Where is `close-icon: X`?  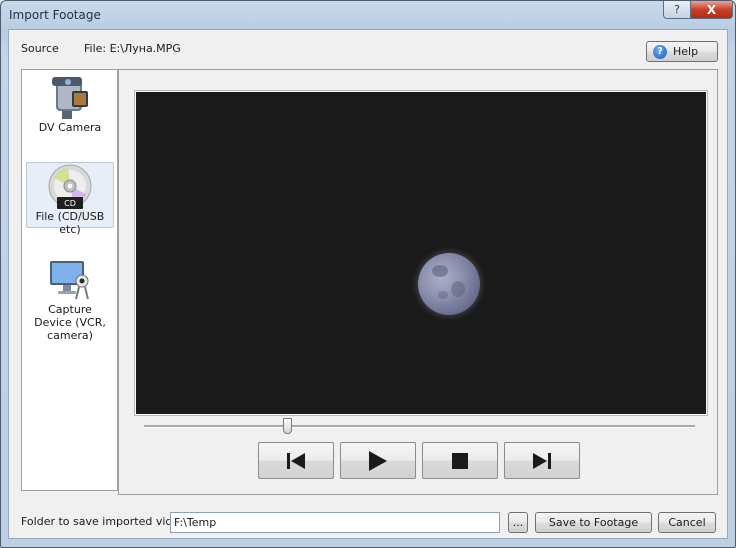
close-icon: X is located at coordinates (711, 9).